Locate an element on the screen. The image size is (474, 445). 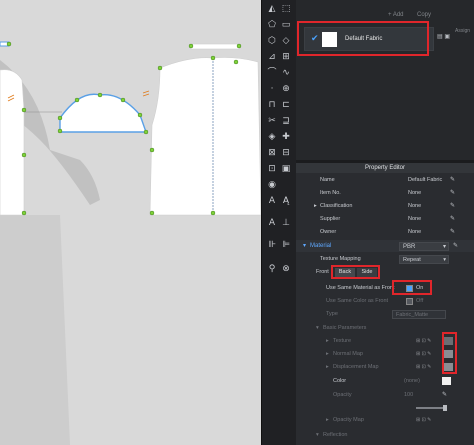
owner-value: None is located at coordinates (414, 232).